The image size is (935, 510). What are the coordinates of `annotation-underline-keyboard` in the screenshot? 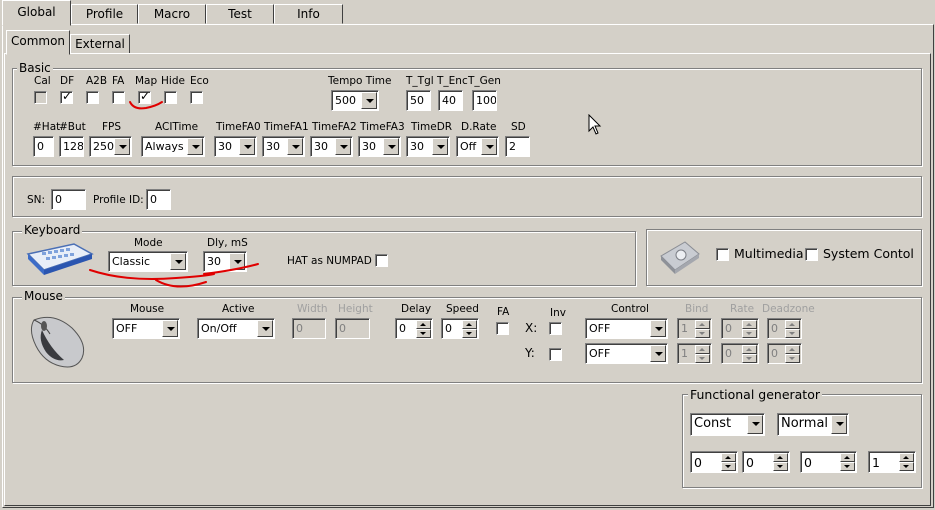 It's located at (174, 275).